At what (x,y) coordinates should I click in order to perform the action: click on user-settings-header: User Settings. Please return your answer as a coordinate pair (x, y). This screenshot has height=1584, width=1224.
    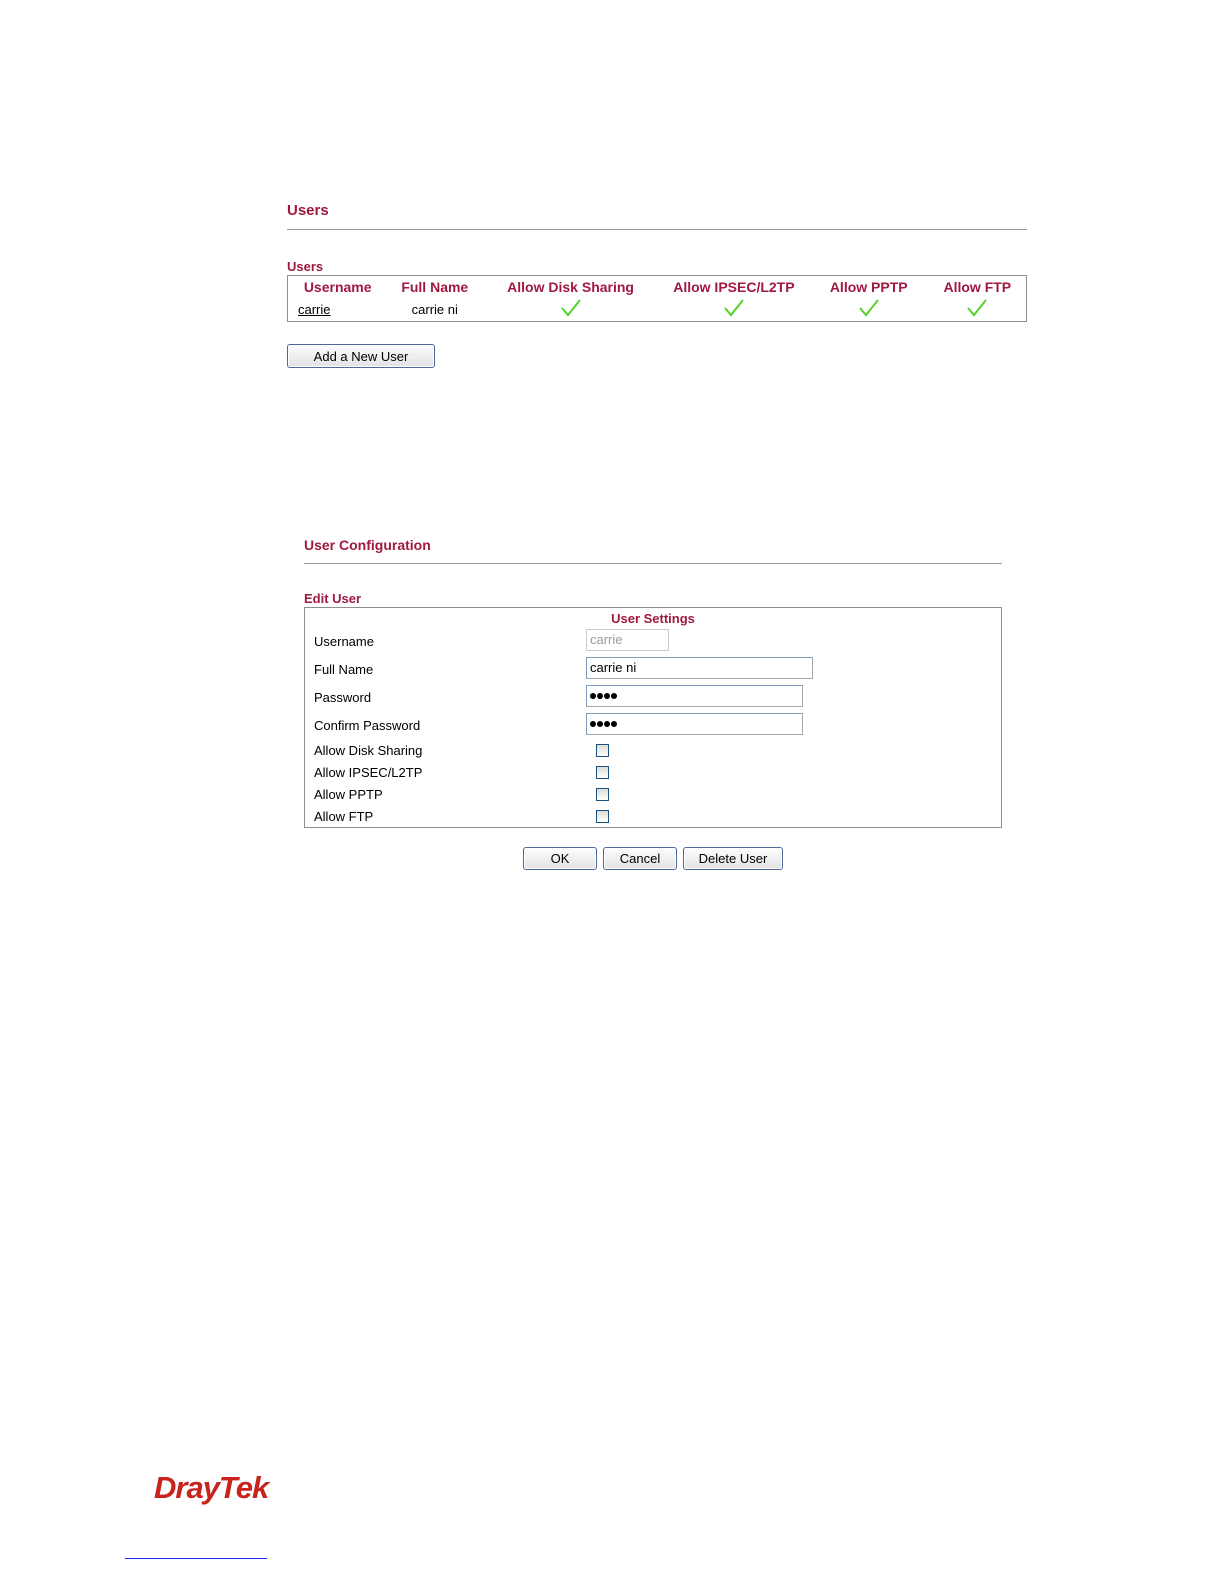
    Looking at the image, I should click on (653, 618).